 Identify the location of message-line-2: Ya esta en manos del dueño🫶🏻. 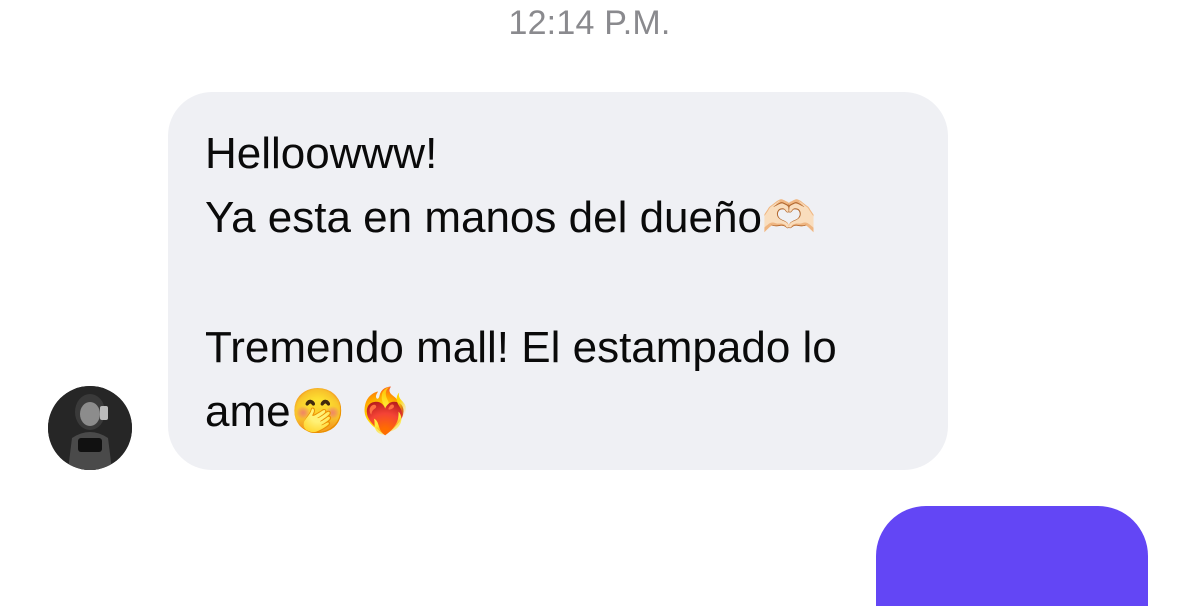
(511, 217).